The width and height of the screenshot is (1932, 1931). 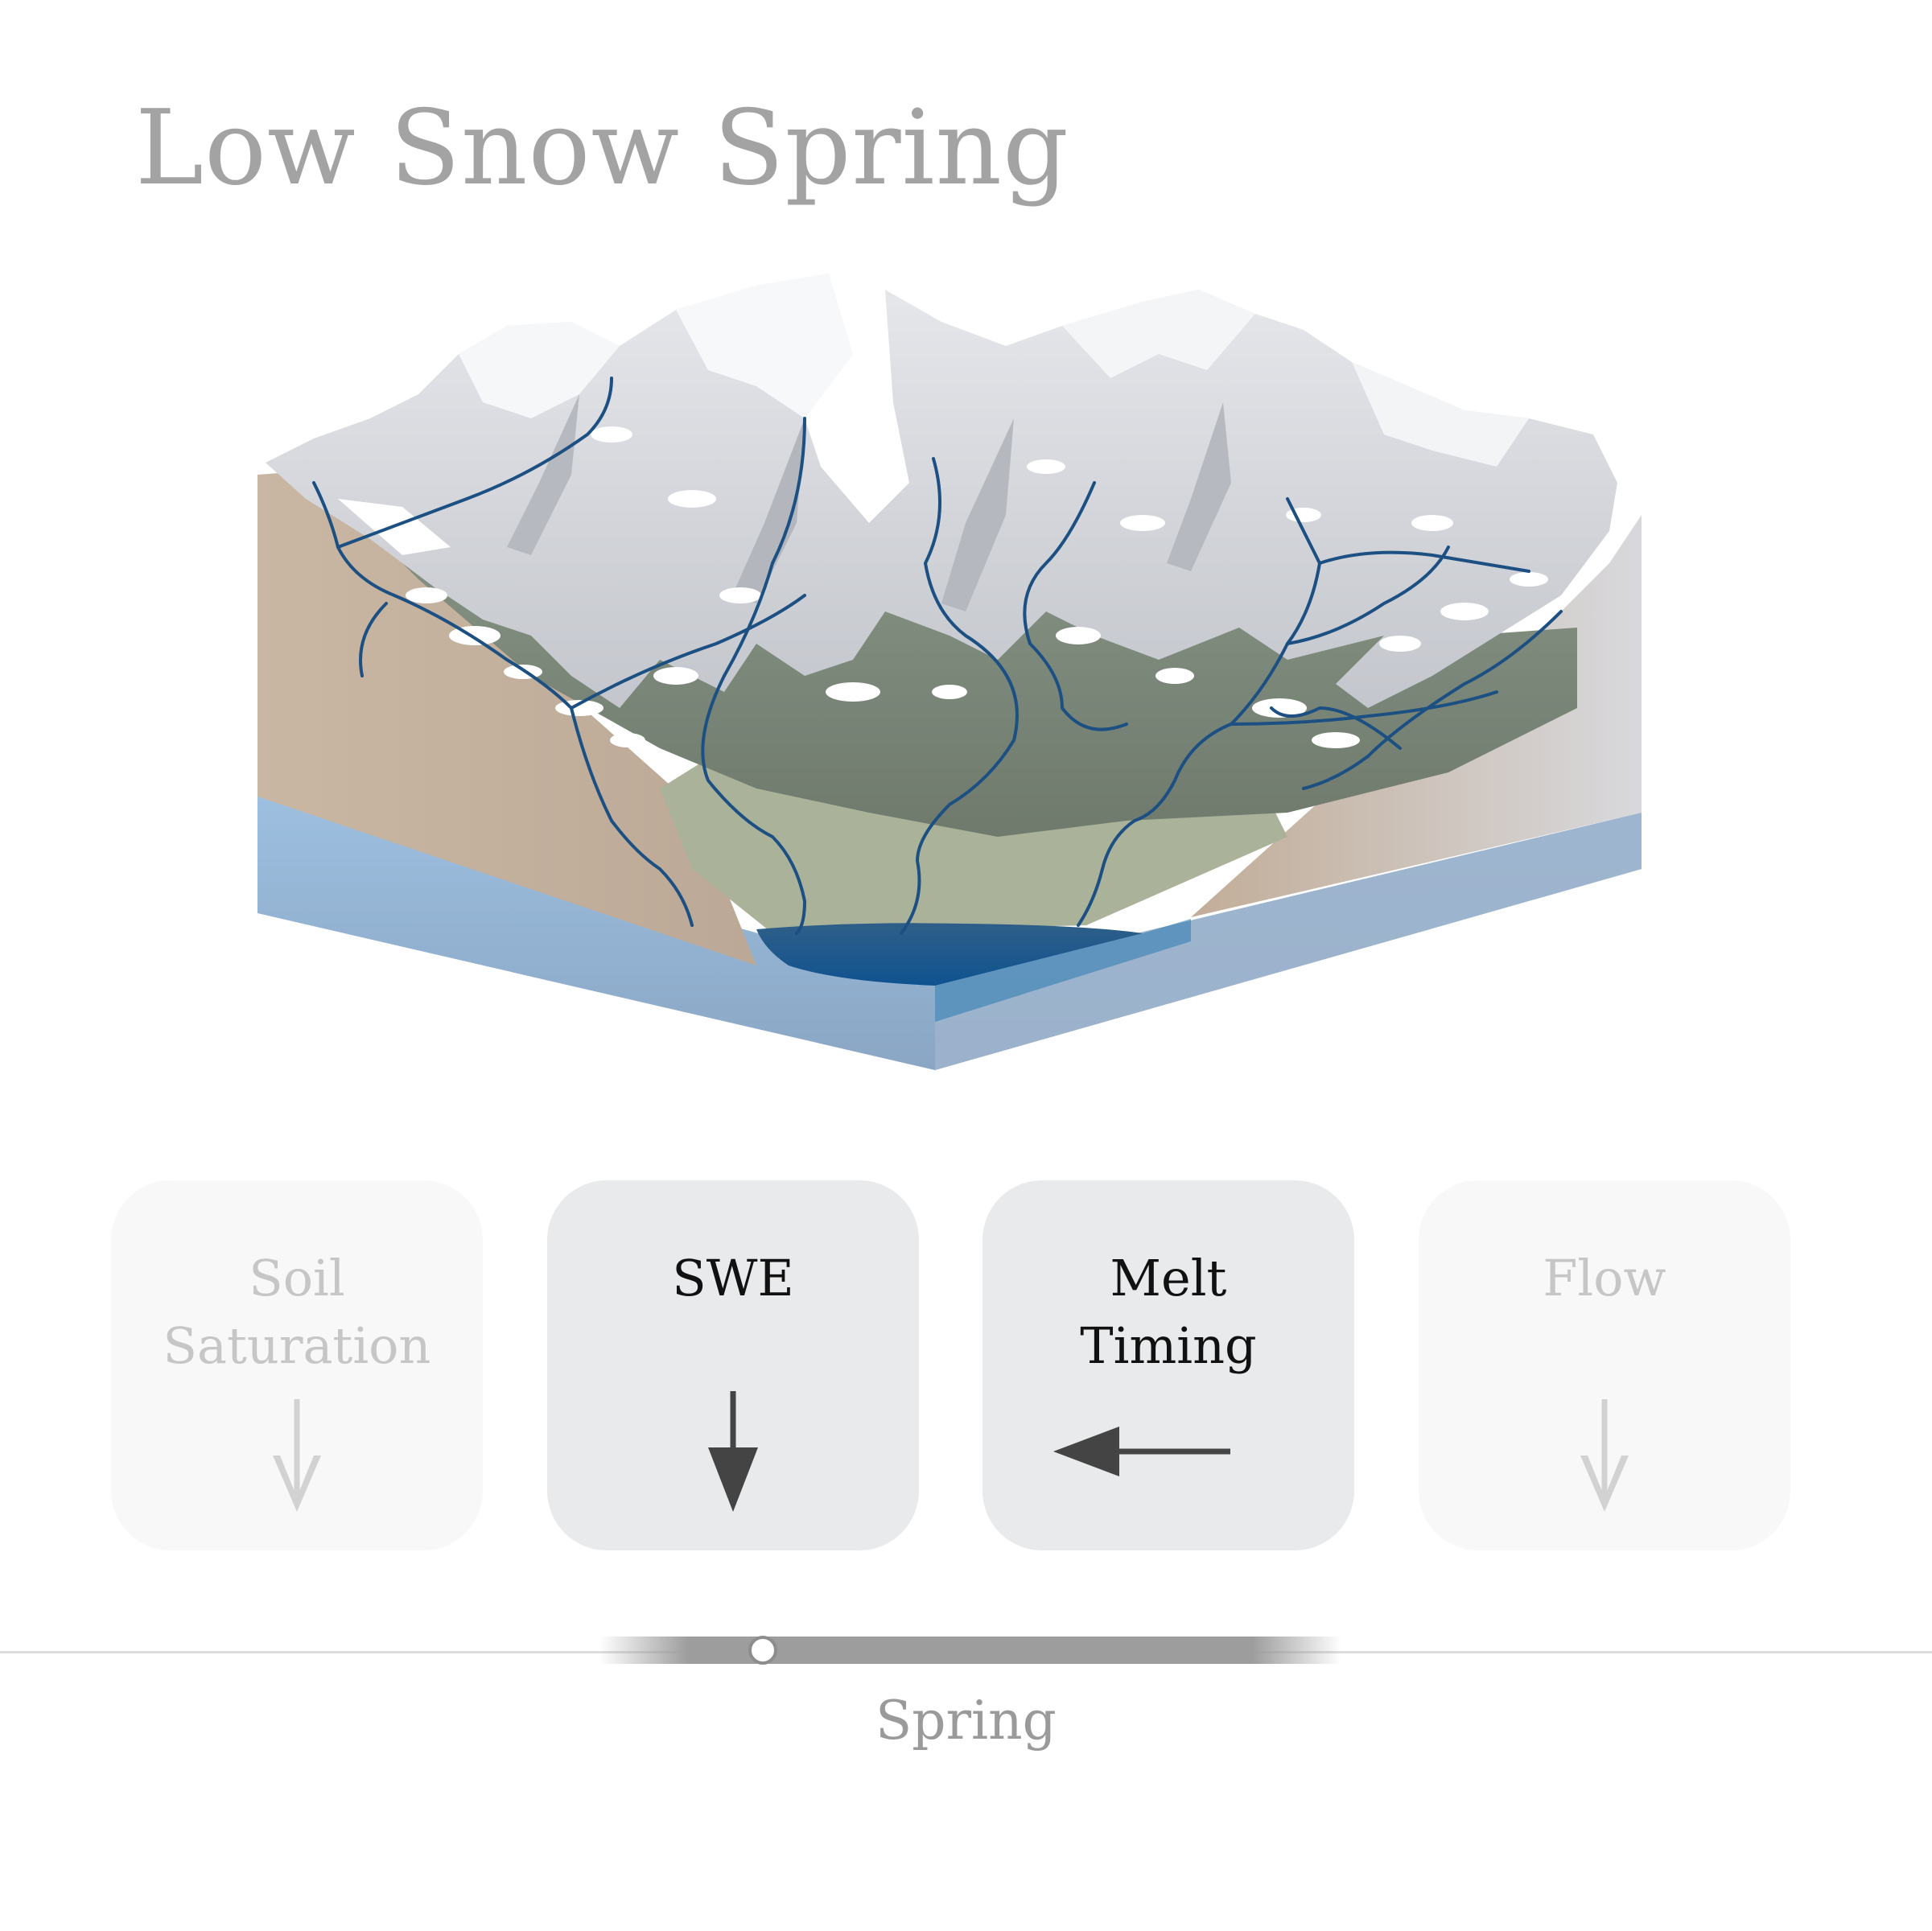 What do you see at coordinates (762, 1650) in the screenshot?
I see `timeline-slider-handle` at bounding box center [762, 1650].